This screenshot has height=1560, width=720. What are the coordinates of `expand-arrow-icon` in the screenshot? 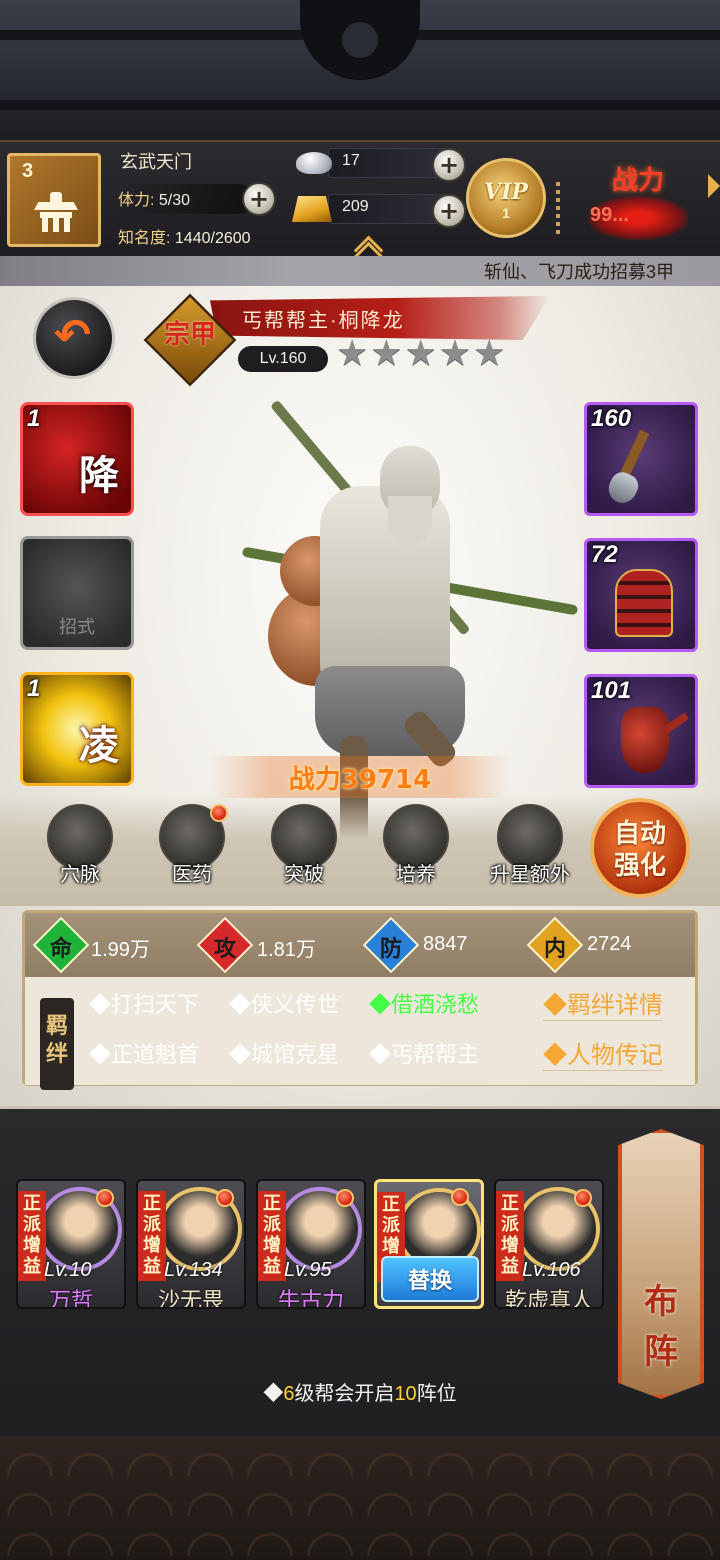 It's located at (367, 242).